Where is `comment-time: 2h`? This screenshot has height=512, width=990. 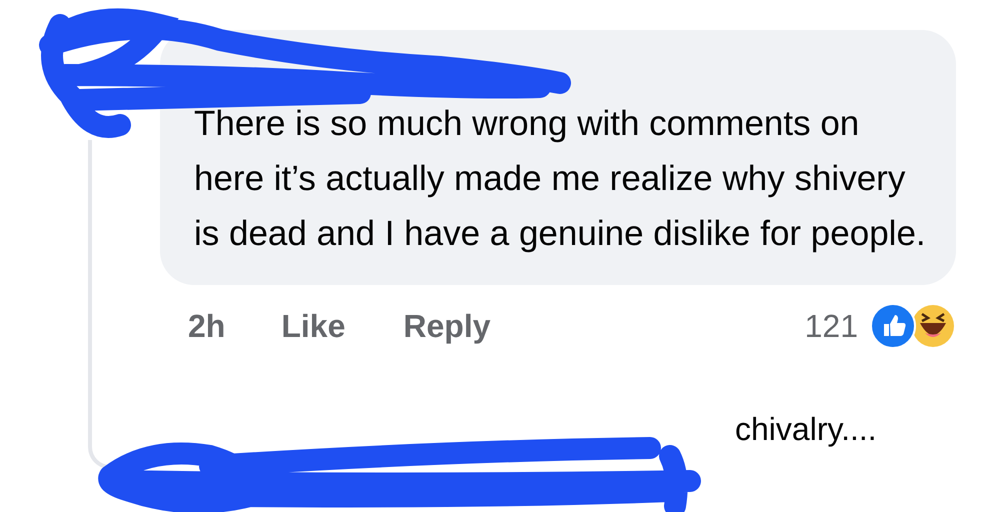
comment-time: 2h is located at coordinates (207, 326).